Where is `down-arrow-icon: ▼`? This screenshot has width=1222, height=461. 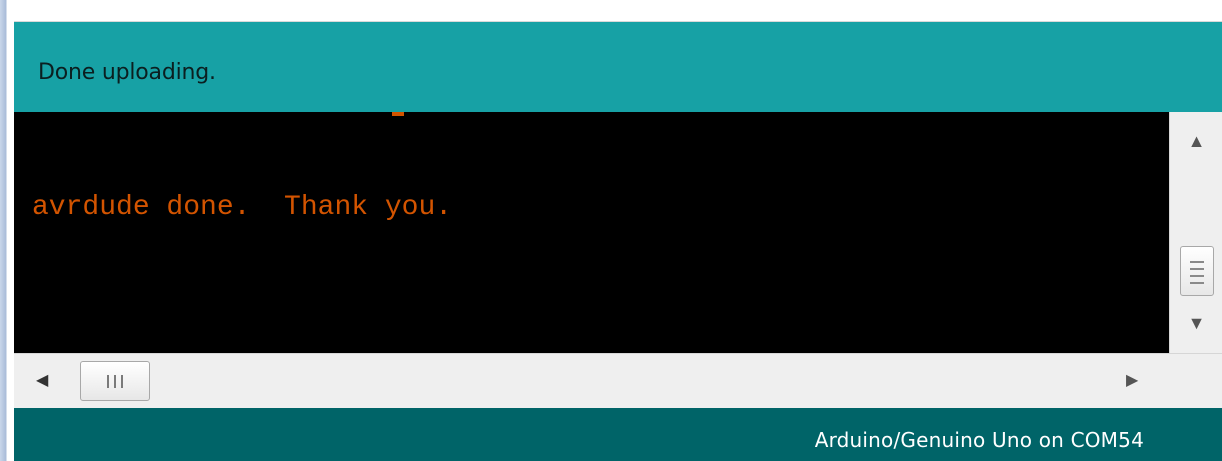 down-arrow-icon: ▼ is located at coordinates (1196, 323).